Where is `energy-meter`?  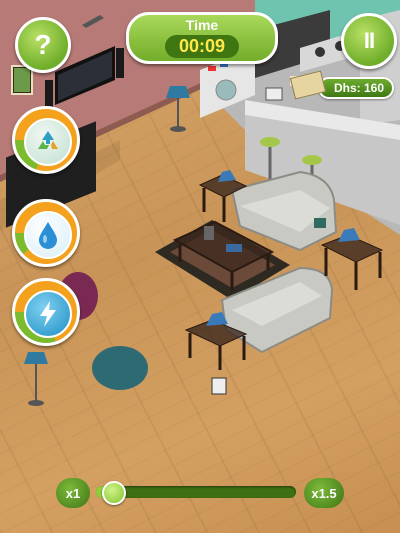 energy-meter is located at coordinates (46, 312).